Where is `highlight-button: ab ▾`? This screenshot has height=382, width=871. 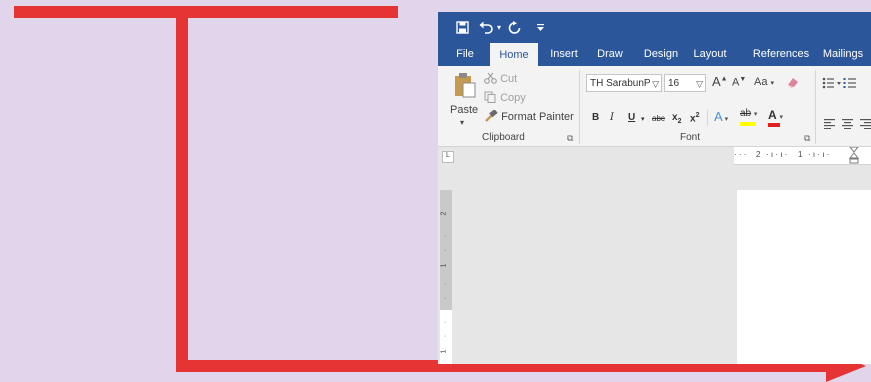
highlight-button: ab ▾ is located at coordinates (749, 117).